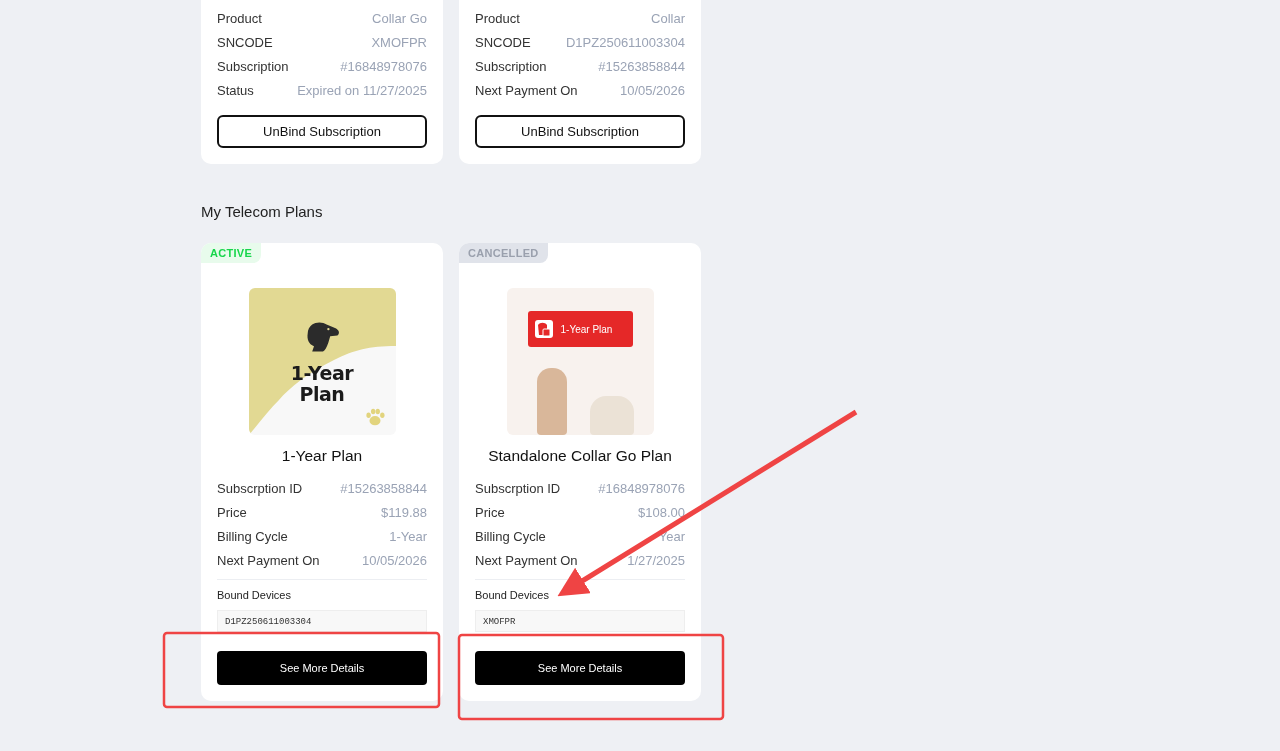  What do you see at coordinates (322, 373) in the screenshot?
I see `artwork-text: 1-Year` at bounding box center [322, 373].